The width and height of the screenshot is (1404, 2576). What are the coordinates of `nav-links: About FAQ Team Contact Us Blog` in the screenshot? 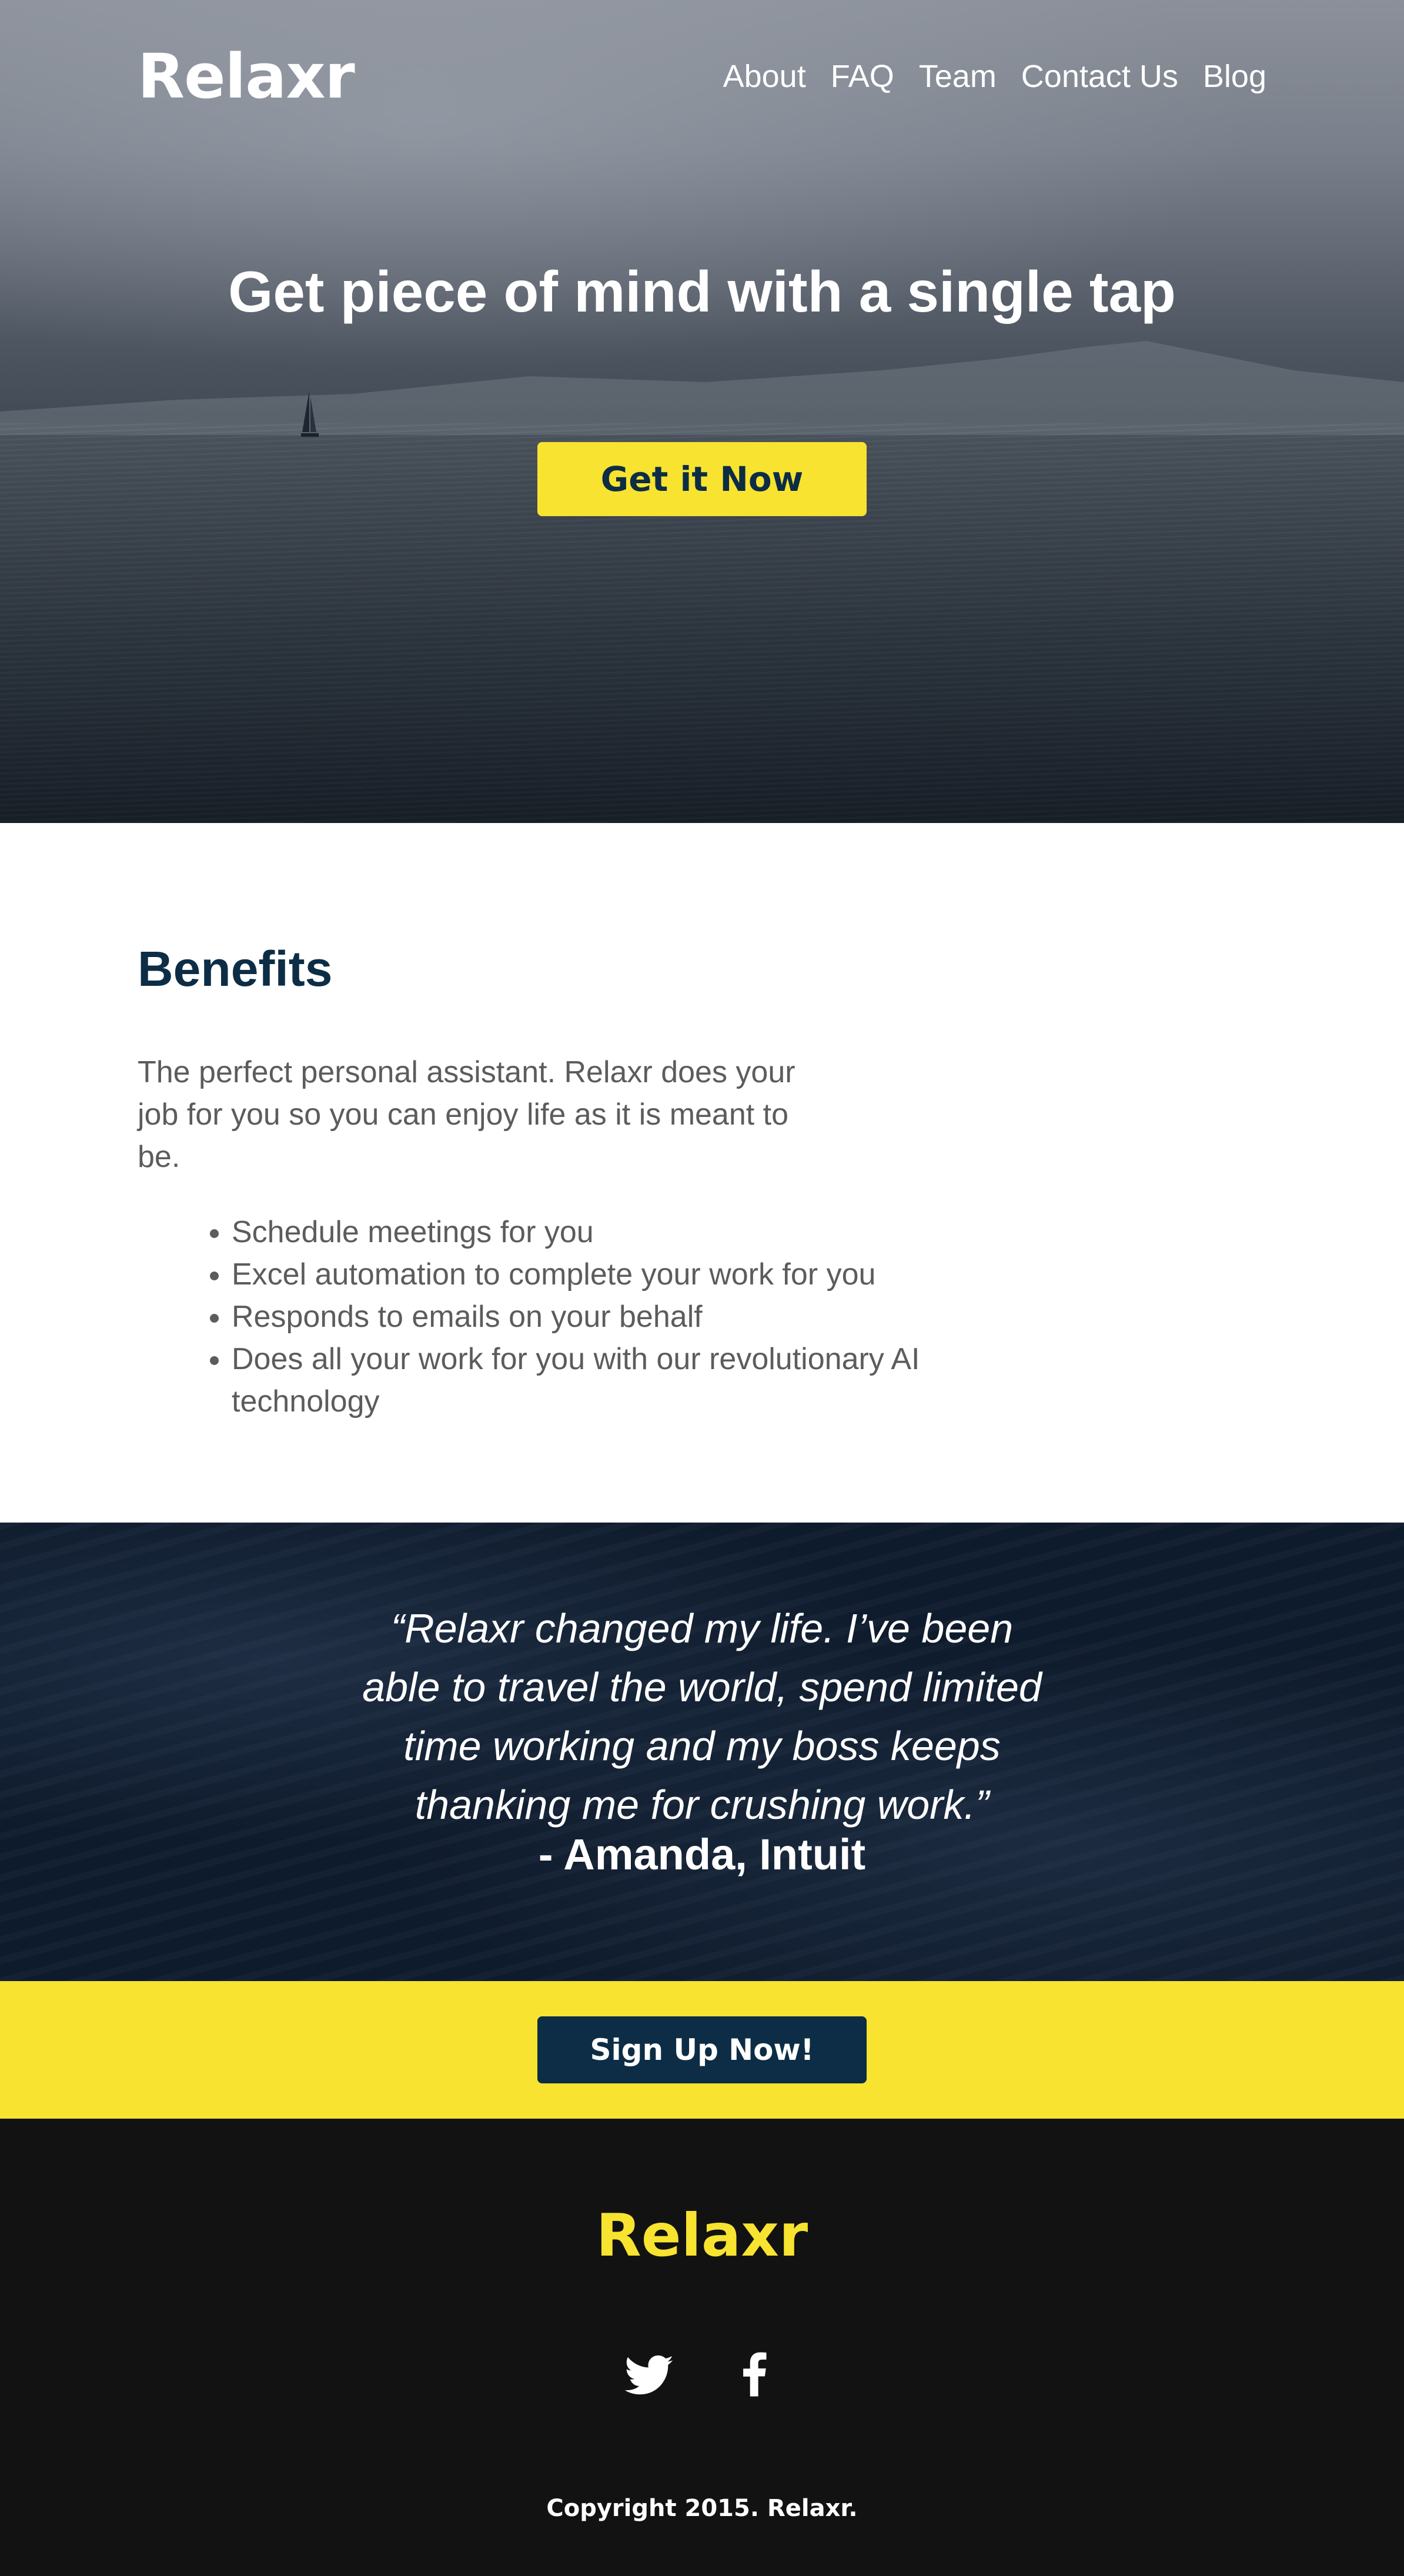 It's located at (994, 76).